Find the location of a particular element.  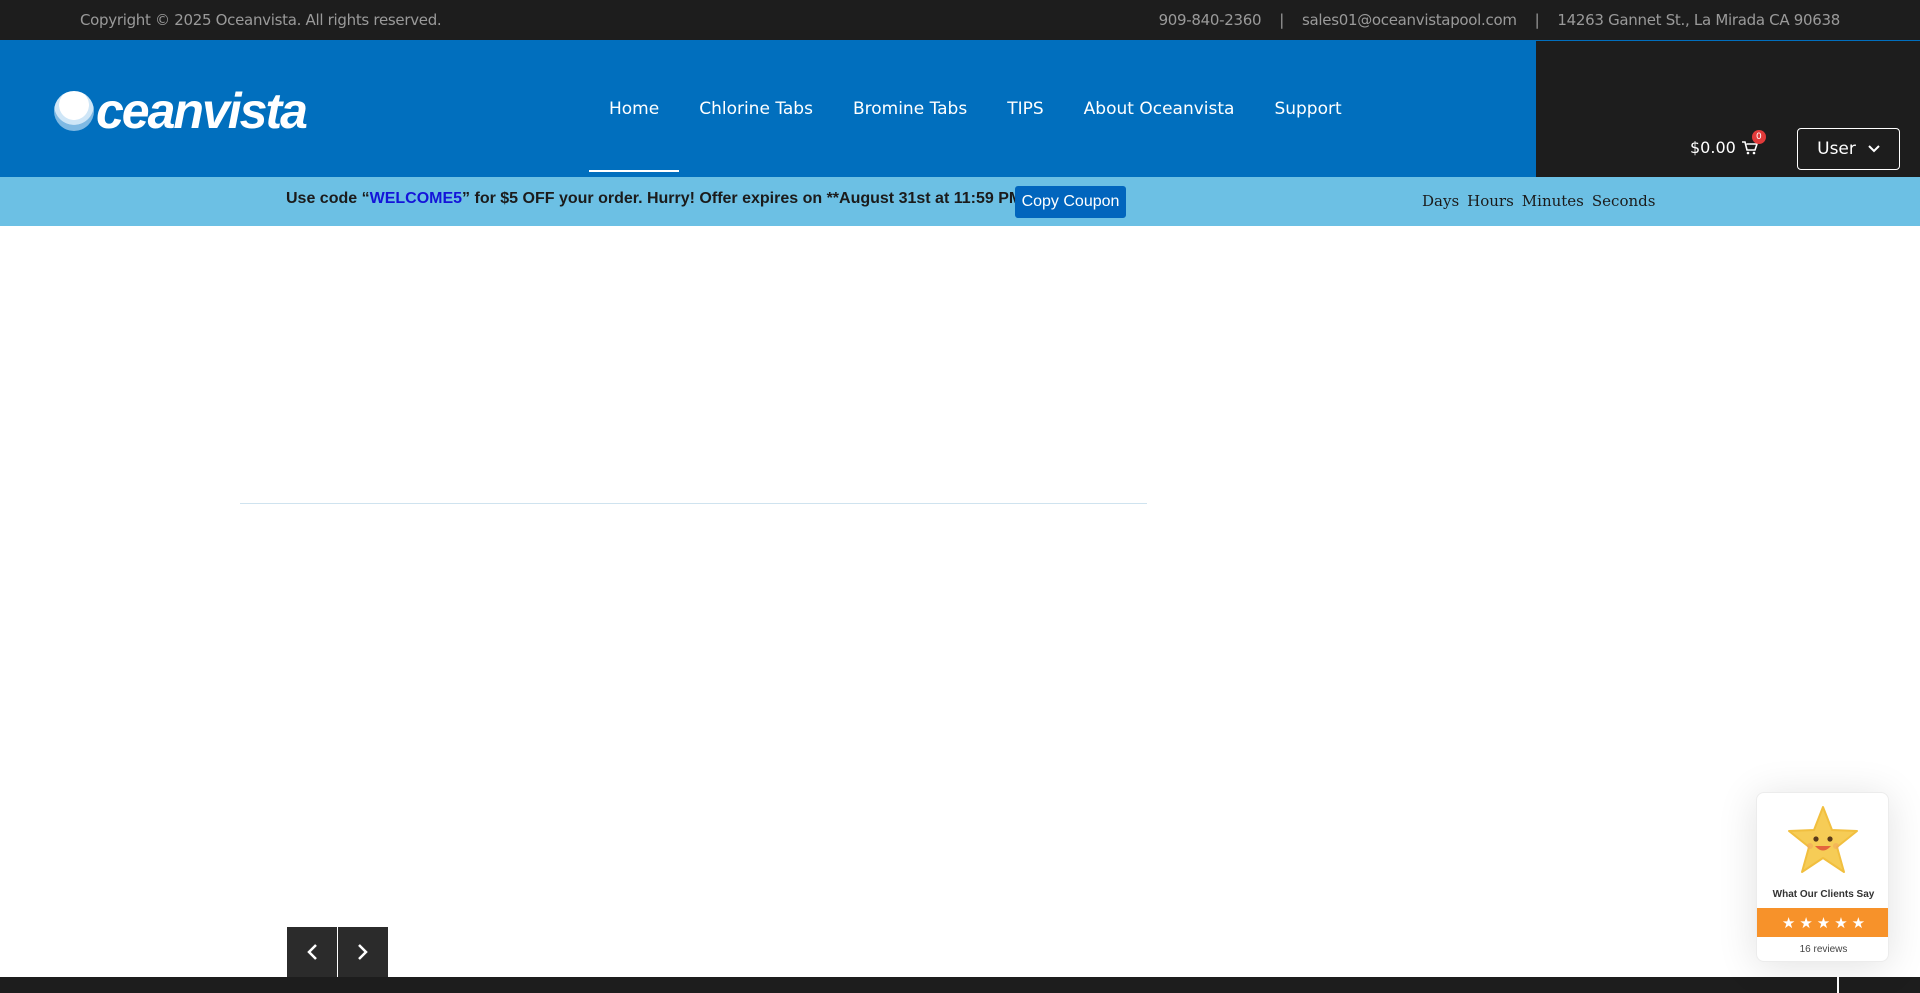

nav-about-oceanvista: About Oceanvista is located at coordinates (1159, 126).